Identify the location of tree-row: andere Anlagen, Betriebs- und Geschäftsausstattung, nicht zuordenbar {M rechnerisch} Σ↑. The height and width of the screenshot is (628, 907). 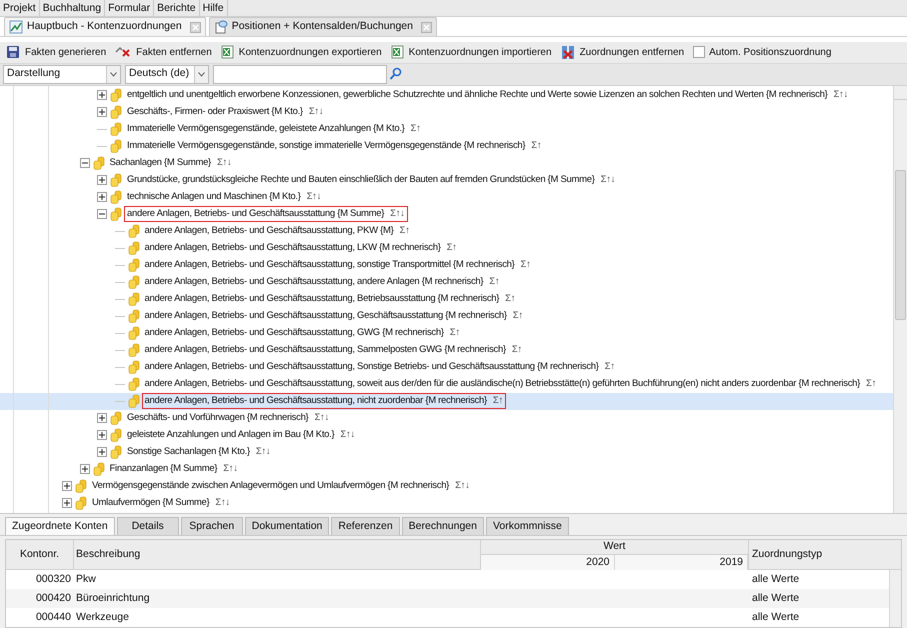
(446, 401).